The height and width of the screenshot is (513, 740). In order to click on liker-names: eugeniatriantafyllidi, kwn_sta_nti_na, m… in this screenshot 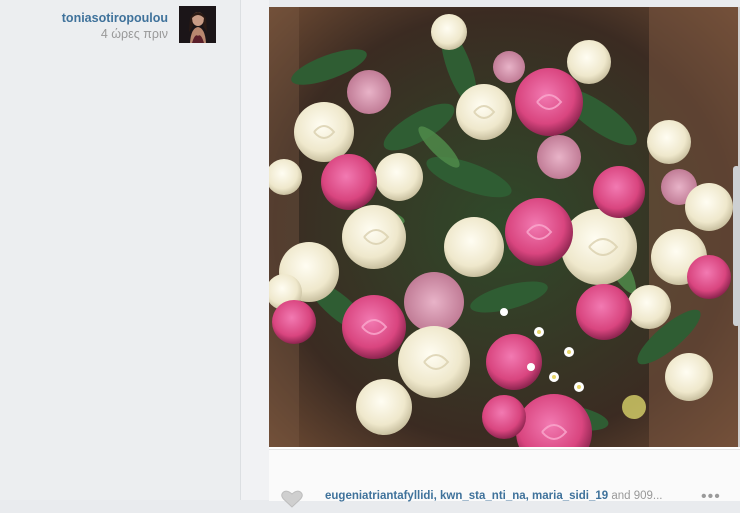, I will do `click(466, 496)`.